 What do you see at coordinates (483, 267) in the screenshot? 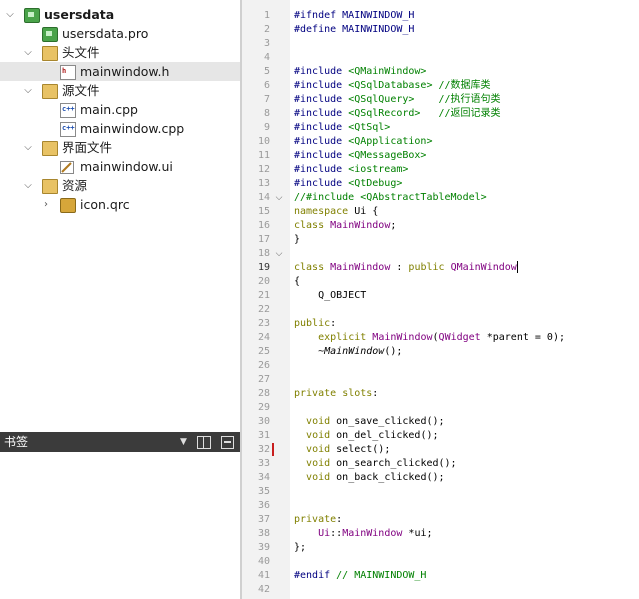
I see `code-token: QMainWindow` at bounding box center [483, 267].